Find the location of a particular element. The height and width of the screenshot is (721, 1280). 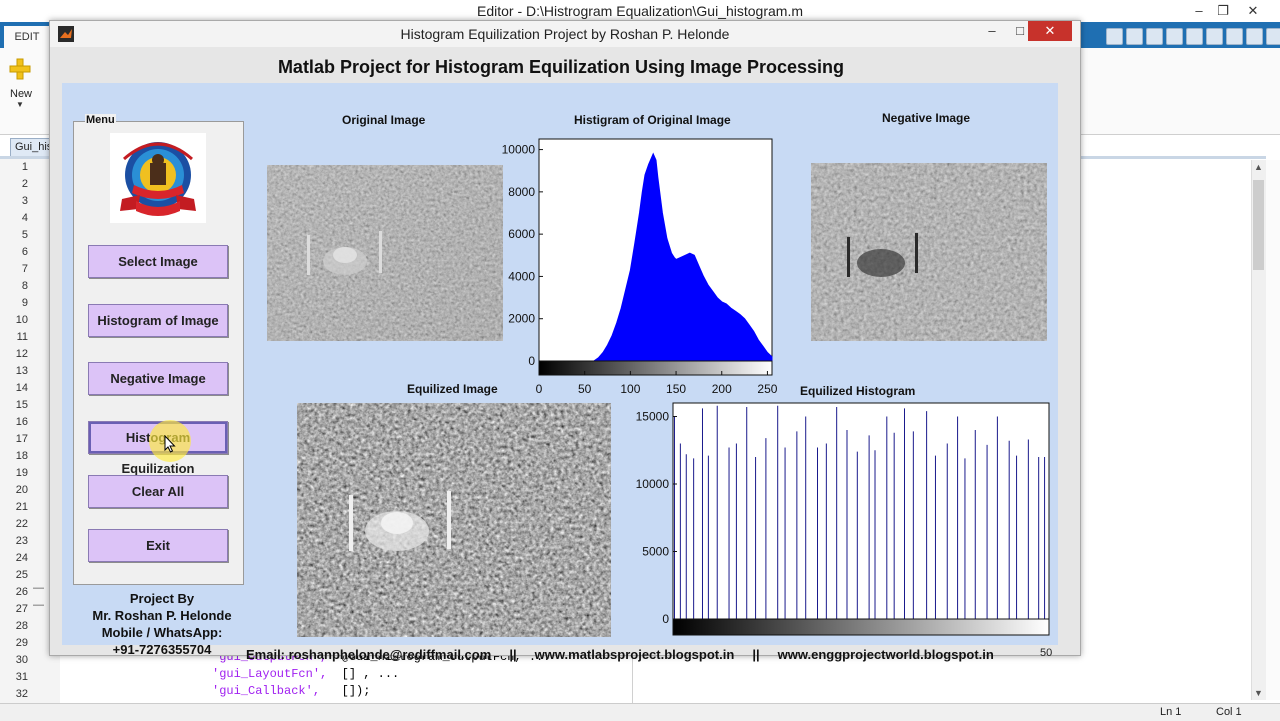

line-number: 27 is located at coordinates (21, 609).